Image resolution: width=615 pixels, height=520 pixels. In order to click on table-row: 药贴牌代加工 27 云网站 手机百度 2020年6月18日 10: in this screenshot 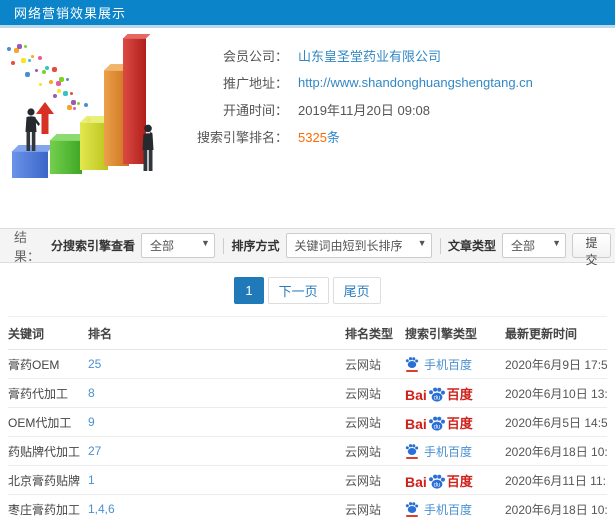, I will do `click(307, 451)`.